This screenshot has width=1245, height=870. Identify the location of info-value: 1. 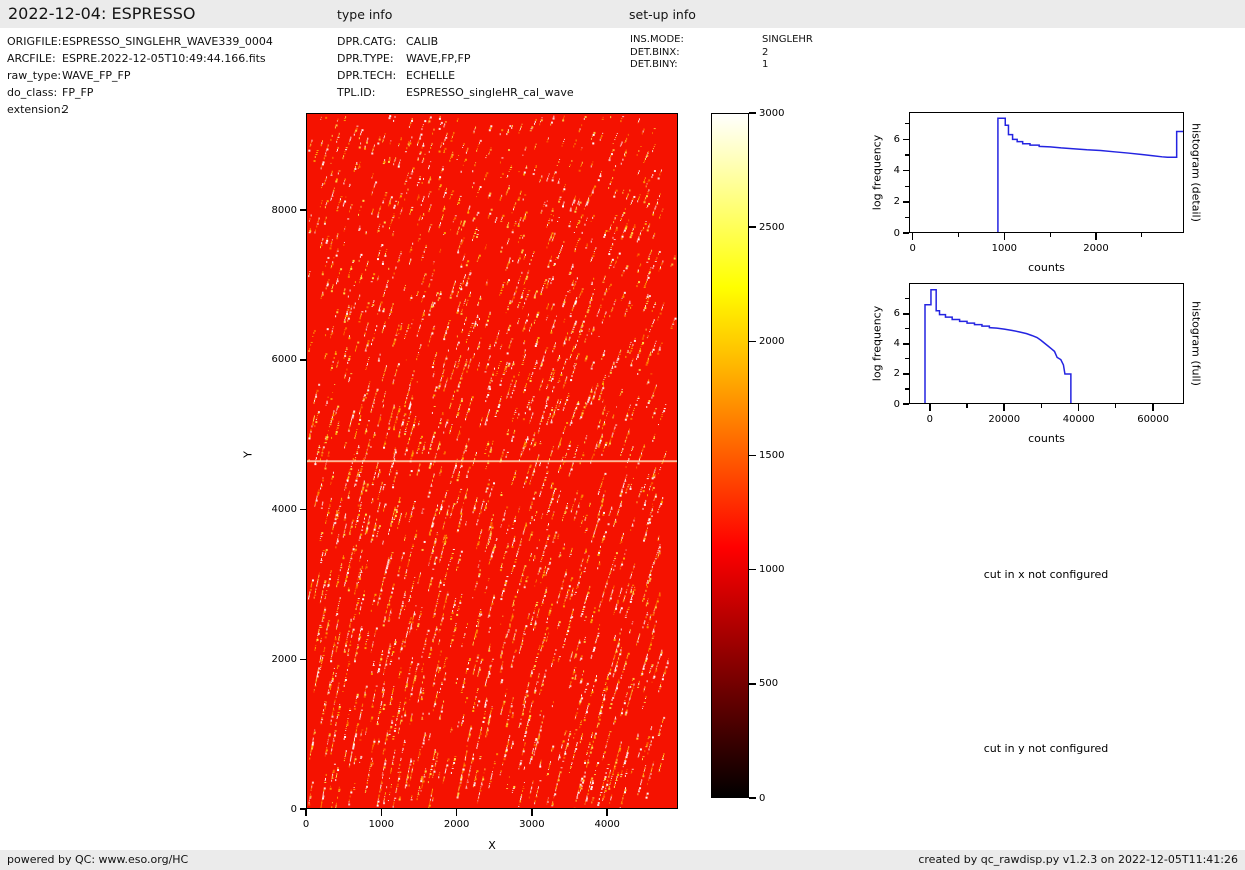
(765, 64).